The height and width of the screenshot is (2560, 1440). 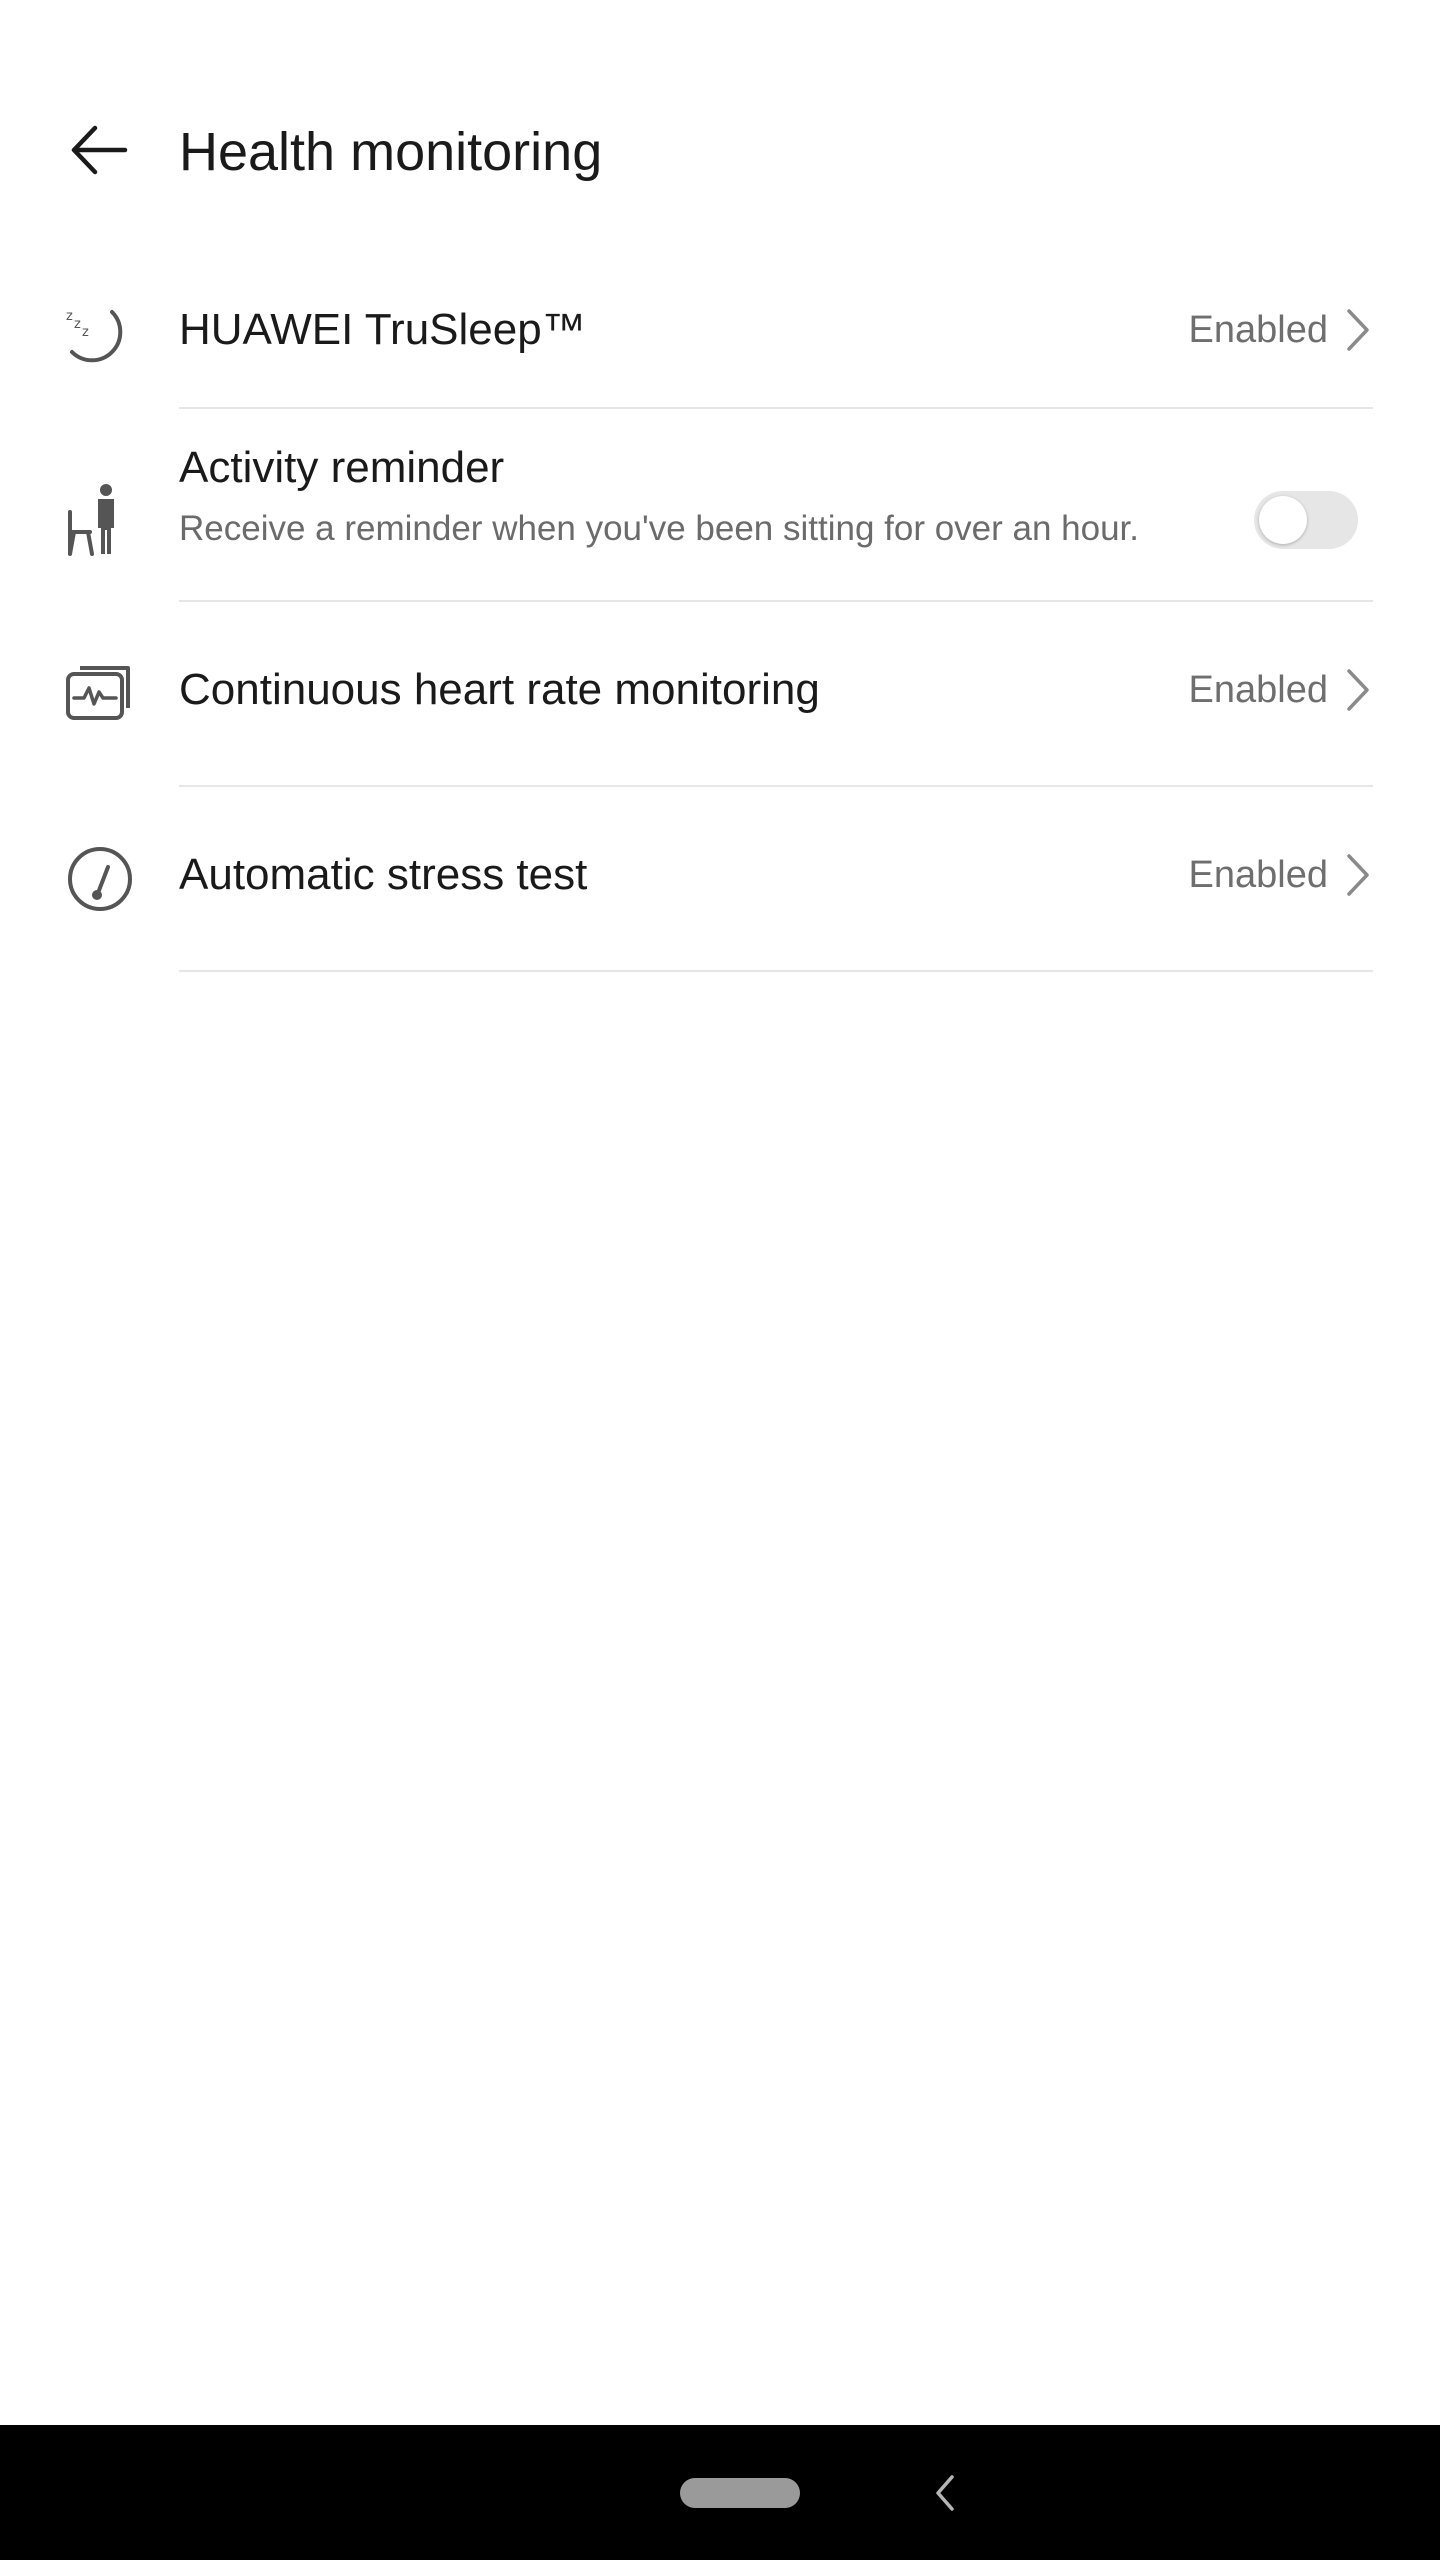 I want to click on toggle-knob, so click(x=1283, y=520).